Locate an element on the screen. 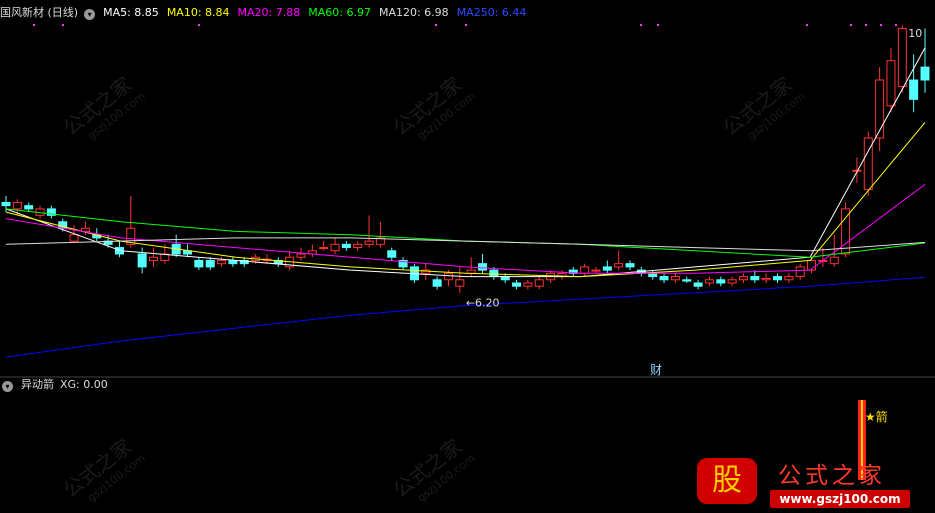  logo-url: www.gszj100.com is located at coordinates (840, 499).